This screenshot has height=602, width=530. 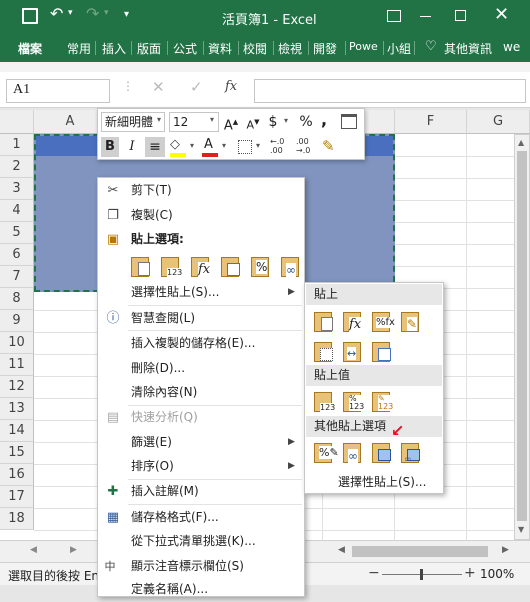 What do you see at coordinates (390, 91) in the screenshot?
I see `formula-input` at bounding box center [390, 91].